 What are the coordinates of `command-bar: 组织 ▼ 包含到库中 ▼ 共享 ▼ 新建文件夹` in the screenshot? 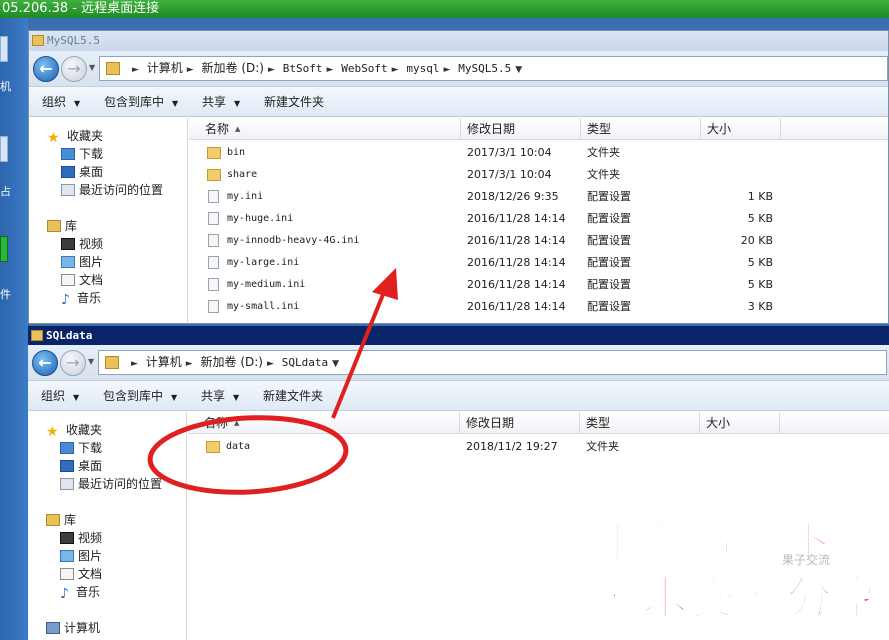 It's located at (458, 396).